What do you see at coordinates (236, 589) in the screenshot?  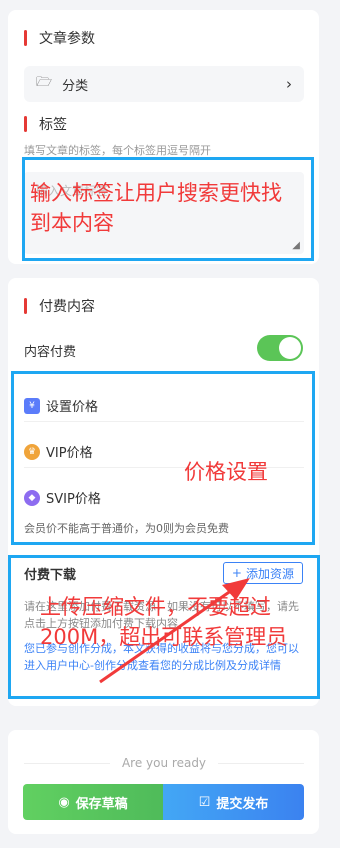 I see `arrow-head-icon` at bounding box center [236, 589].